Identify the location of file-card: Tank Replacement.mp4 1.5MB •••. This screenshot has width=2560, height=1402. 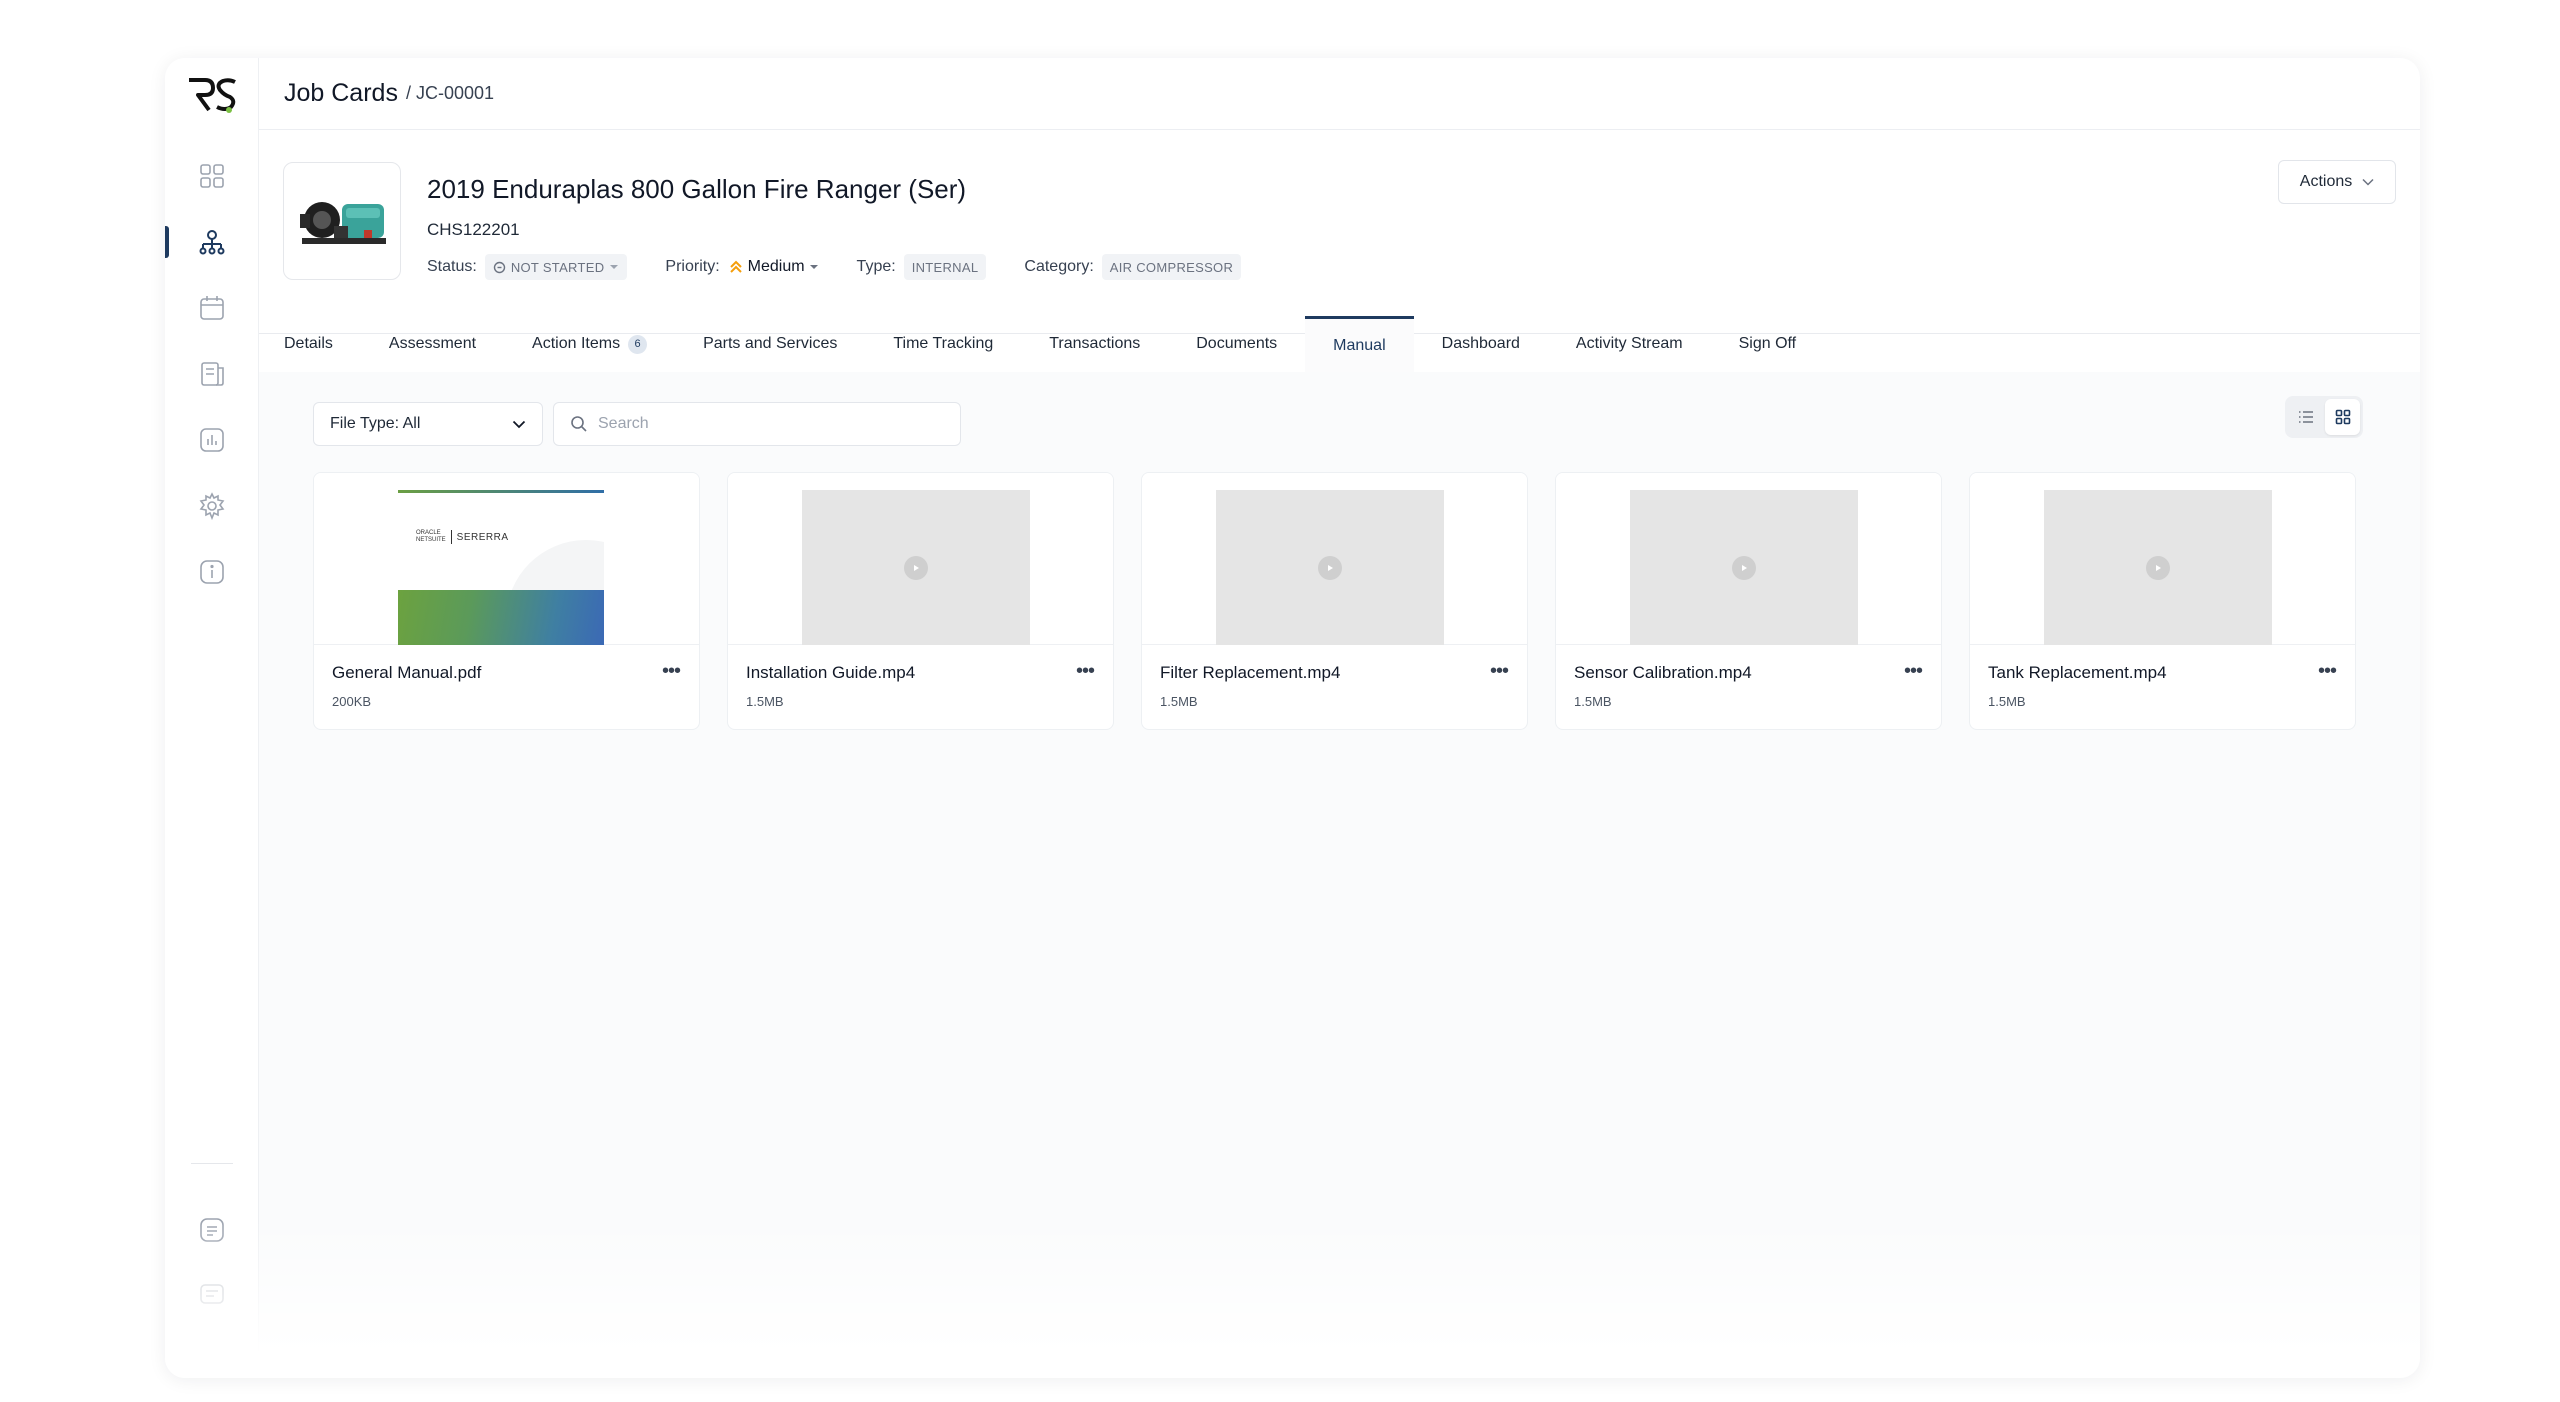
(2162, 601).